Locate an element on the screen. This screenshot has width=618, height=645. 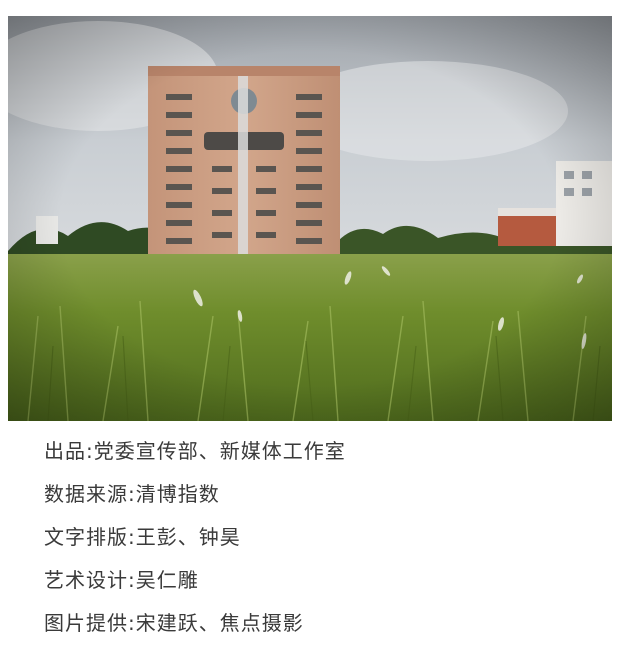
credit-value: 王彭、钟昊 is located at coordinates (188, 537).